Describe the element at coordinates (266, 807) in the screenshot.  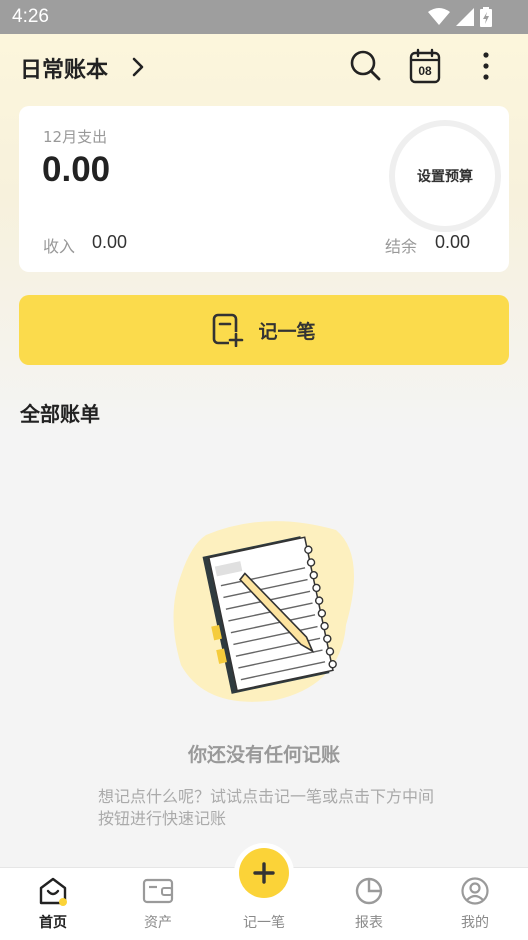
I see `empty-state-hint: 想记点什么呢？试试点击记一笔或点击下方中间按钮进行快速记账` at that location.